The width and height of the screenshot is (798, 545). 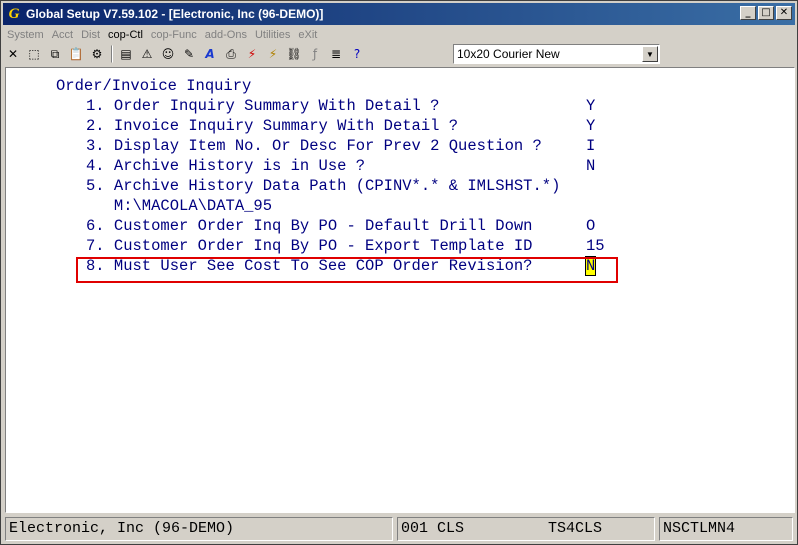 What do you see at coordinates (97, 54) in the screenshot?
I see `settings-icon: ⚙` at bounding box center [97, 54].